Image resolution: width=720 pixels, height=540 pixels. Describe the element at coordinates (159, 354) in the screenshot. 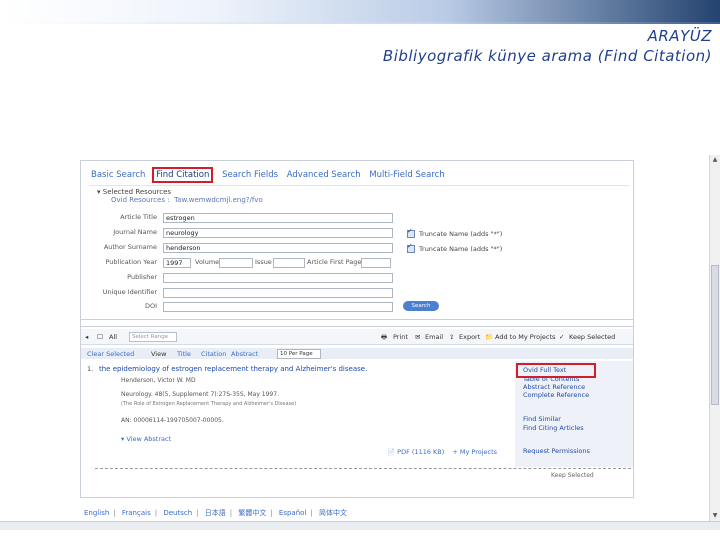

I see `view-label: View` at that location.